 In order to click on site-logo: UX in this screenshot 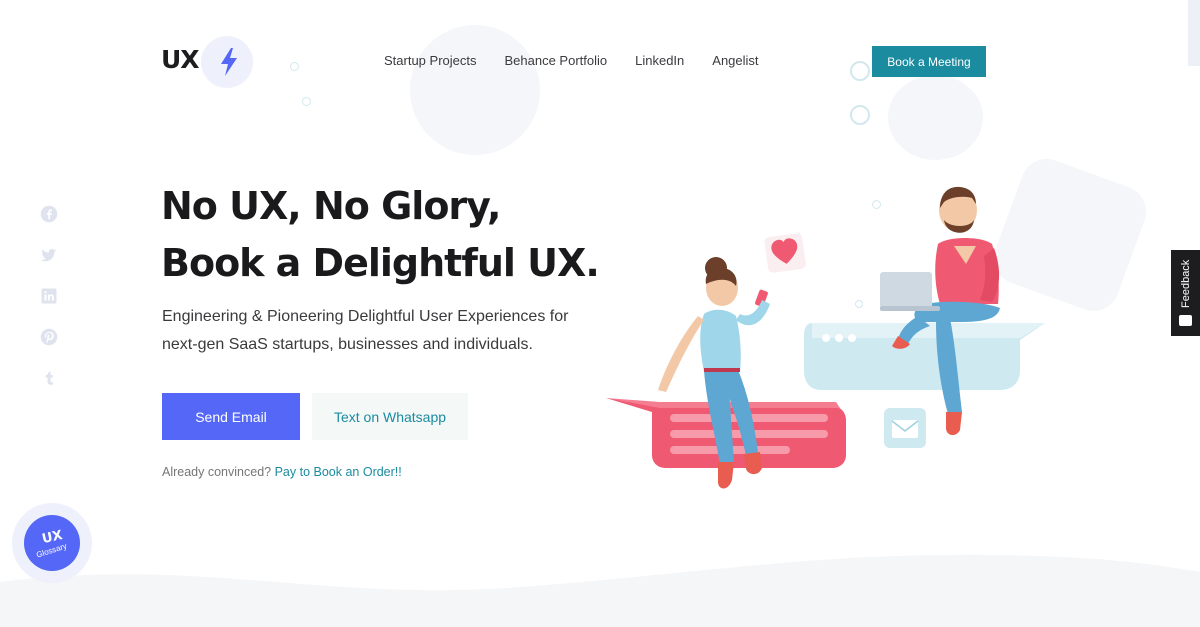, I will do `click(208, 62)`.